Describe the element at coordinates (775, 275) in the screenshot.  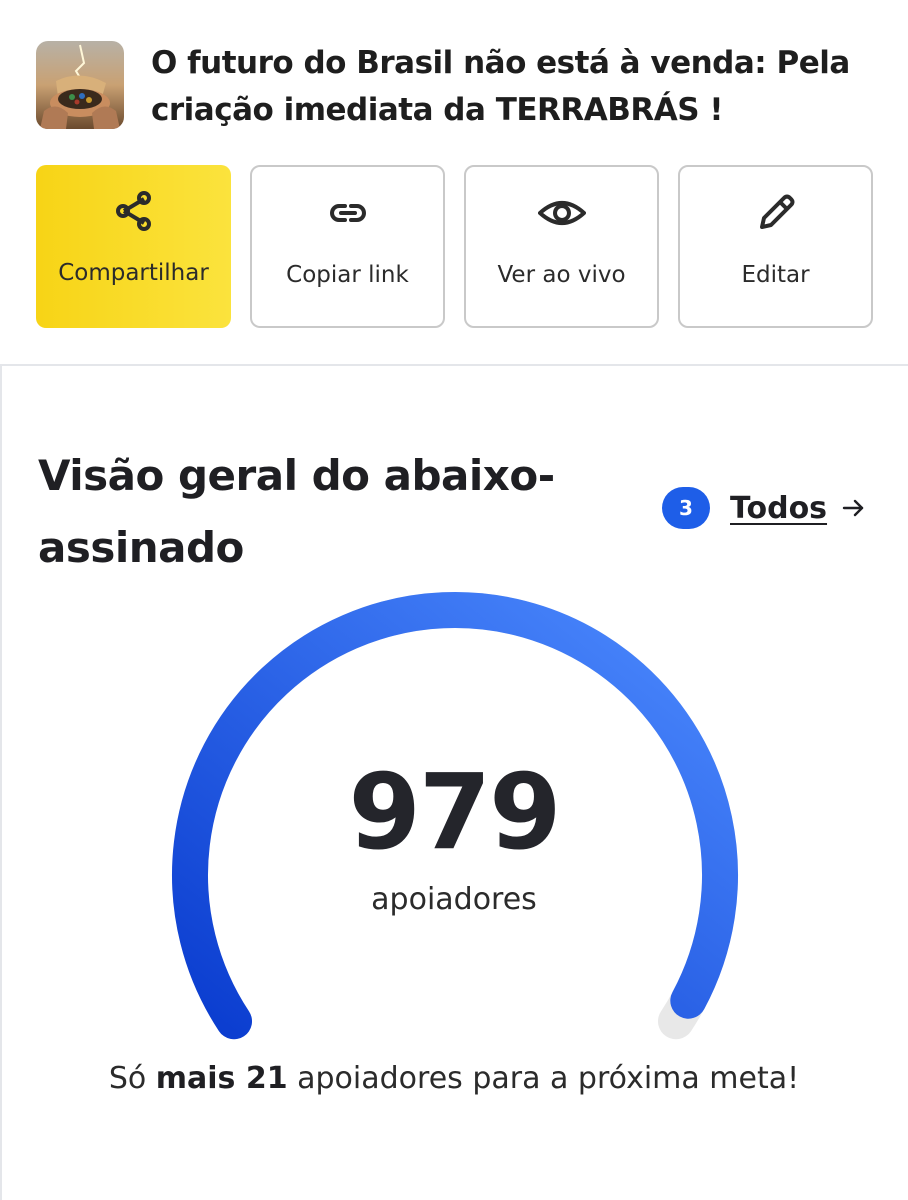
I see `edit-button-label: Editar` at that location.